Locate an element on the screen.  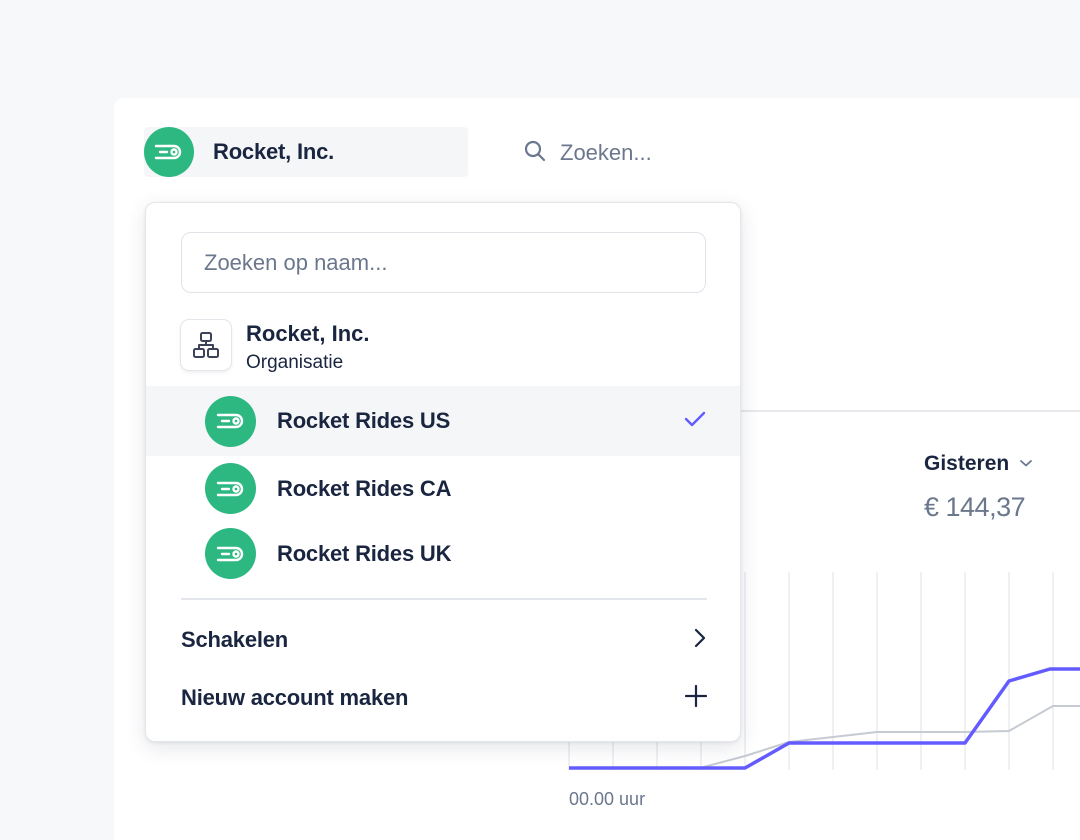
chart-x-start-label: 00.00 uur is located at coordinates (607, 799).